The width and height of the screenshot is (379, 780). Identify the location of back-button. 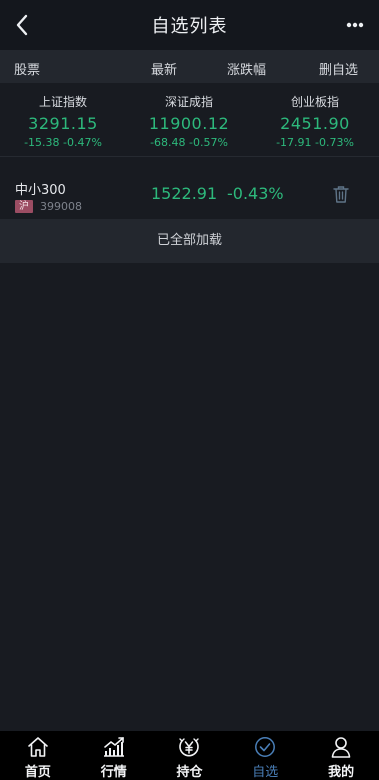
(22, 25).